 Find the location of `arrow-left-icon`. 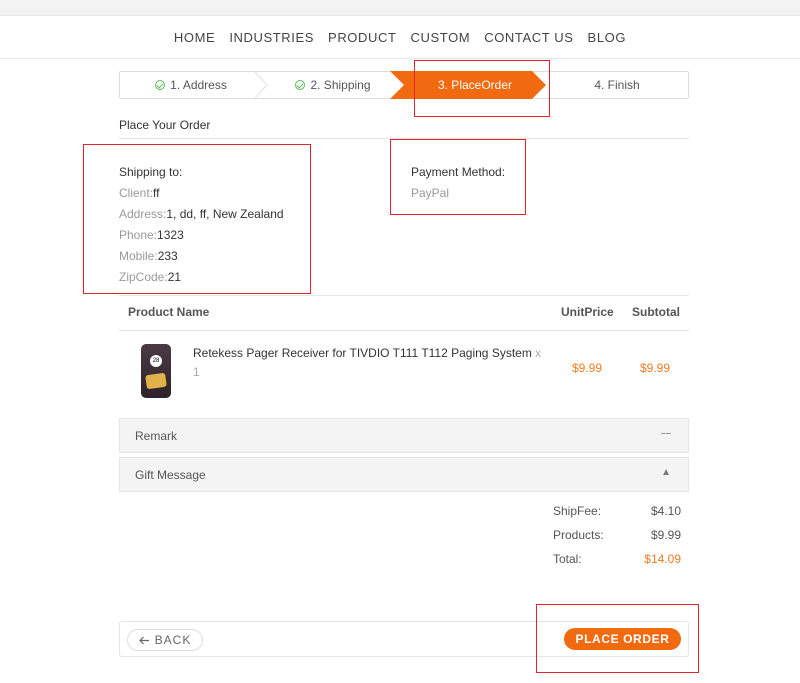

arrow-left-icon is located at coordinates (143, 640).